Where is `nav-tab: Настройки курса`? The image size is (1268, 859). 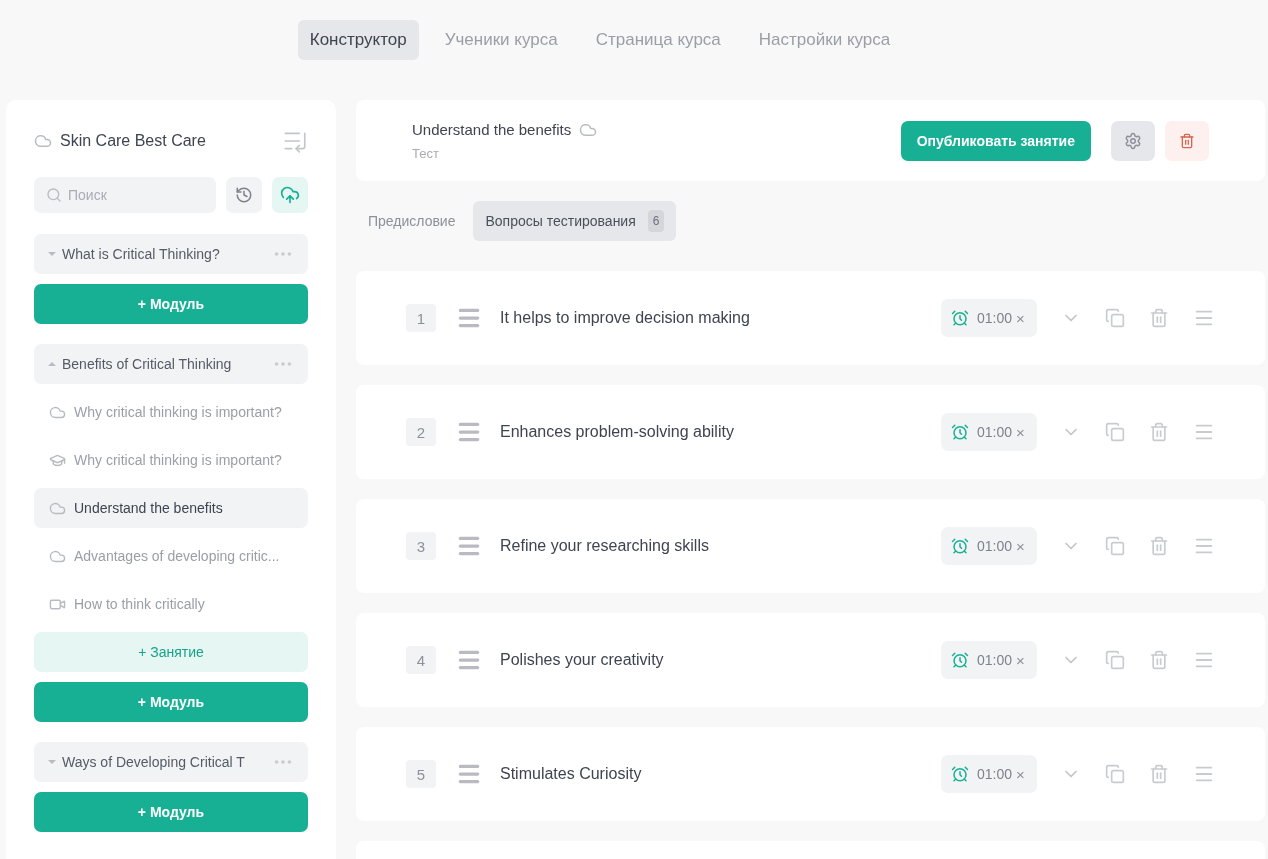
nav-tab: Настройки курса is located at coordinates (824, 40).